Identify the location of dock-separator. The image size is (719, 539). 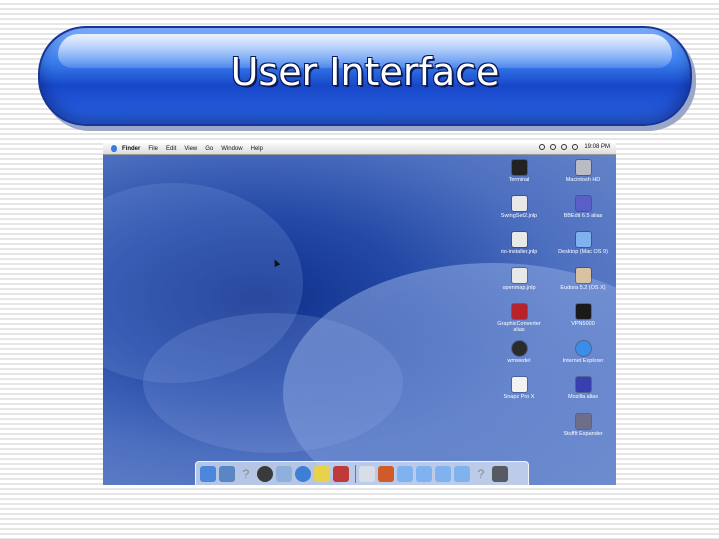
(355, 474).